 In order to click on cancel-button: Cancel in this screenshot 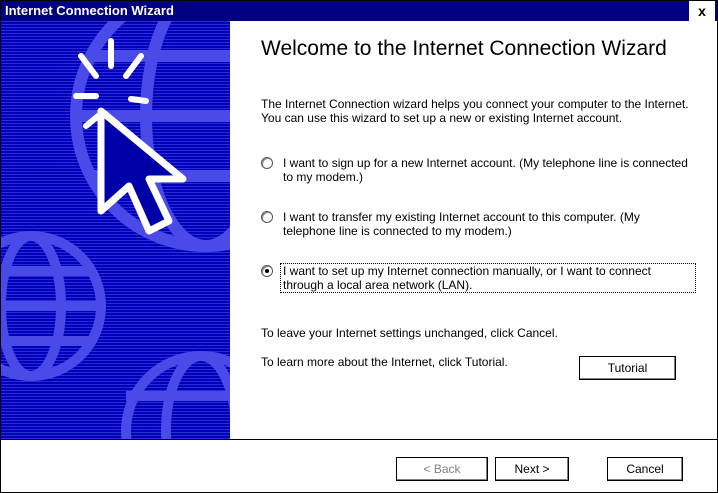, I will do `click(645, 469)`.